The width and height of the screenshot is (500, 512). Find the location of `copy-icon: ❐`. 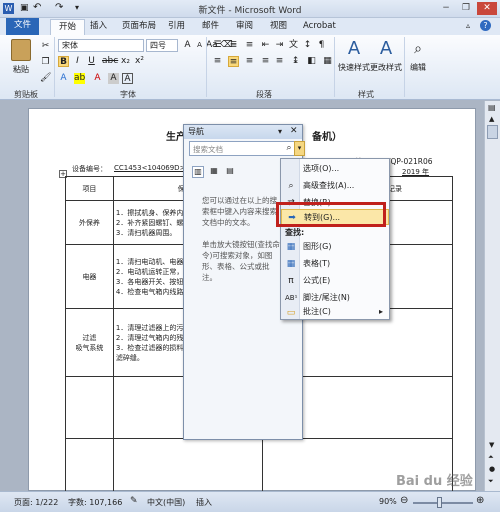

copy-icon: ❐ is located at coordinates (45, 62).